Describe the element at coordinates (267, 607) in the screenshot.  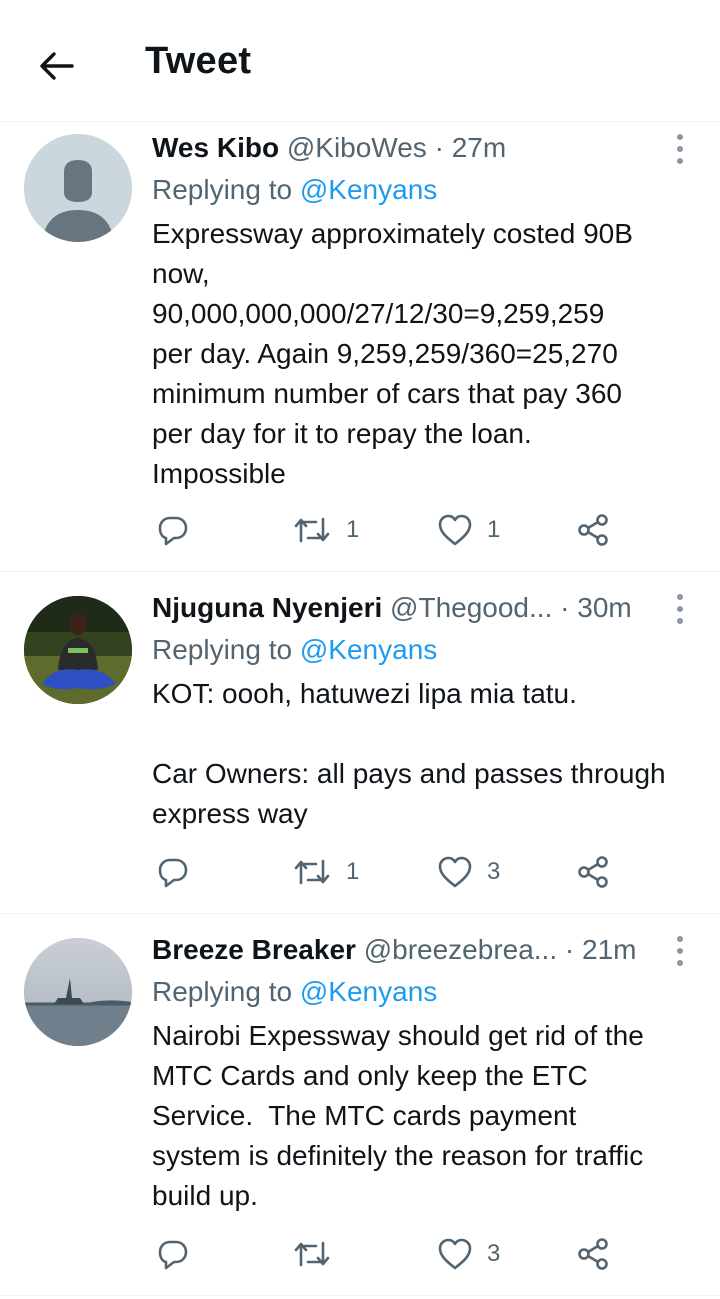
I see `author-name: Njuguna Nyenjeri` at that location.